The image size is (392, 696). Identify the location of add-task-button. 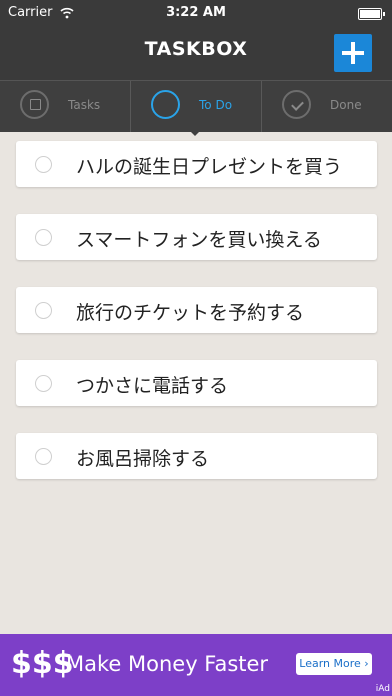
(353, 53).